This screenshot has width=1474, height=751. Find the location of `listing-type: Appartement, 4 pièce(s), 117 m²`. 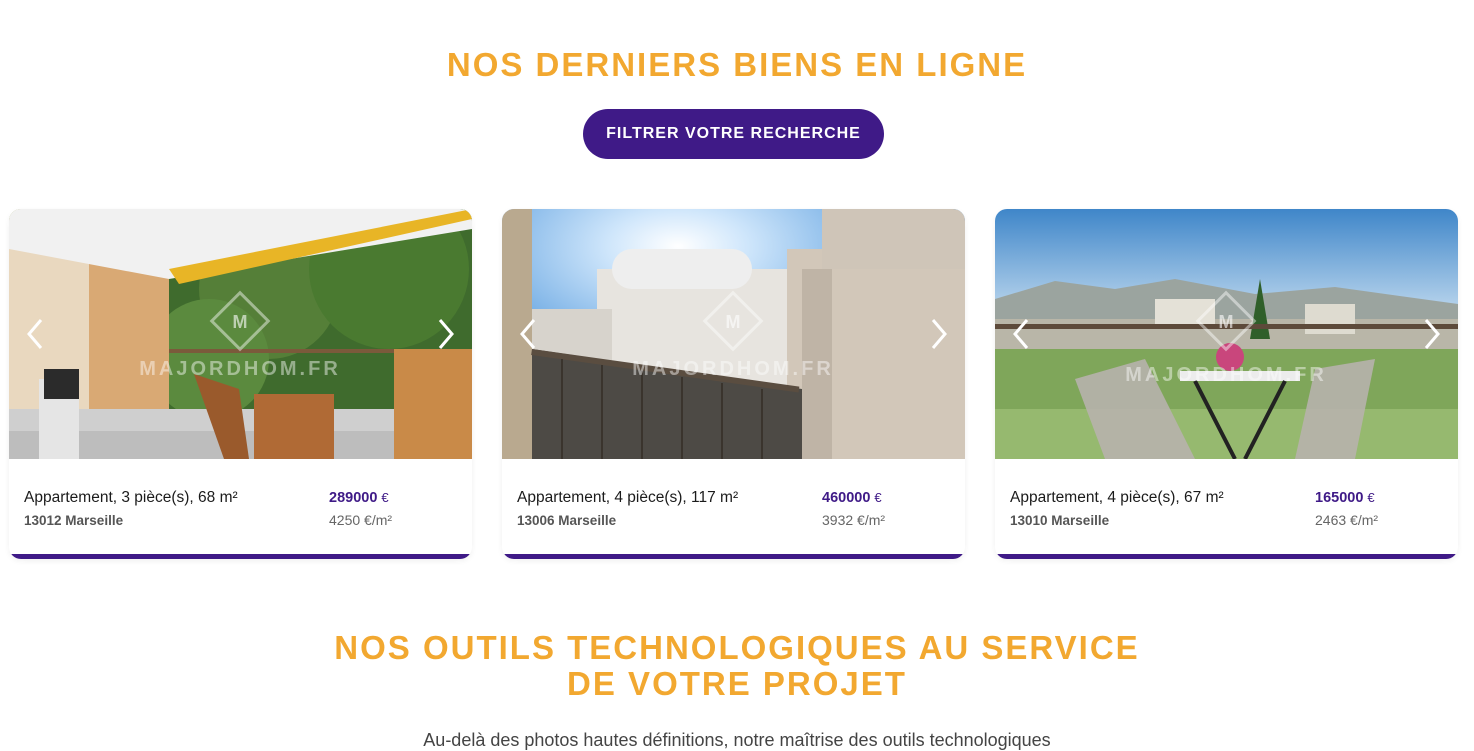

listing-type: Appartement, 4 pièce(s), 117 m² is located at coordinates (628, 497).